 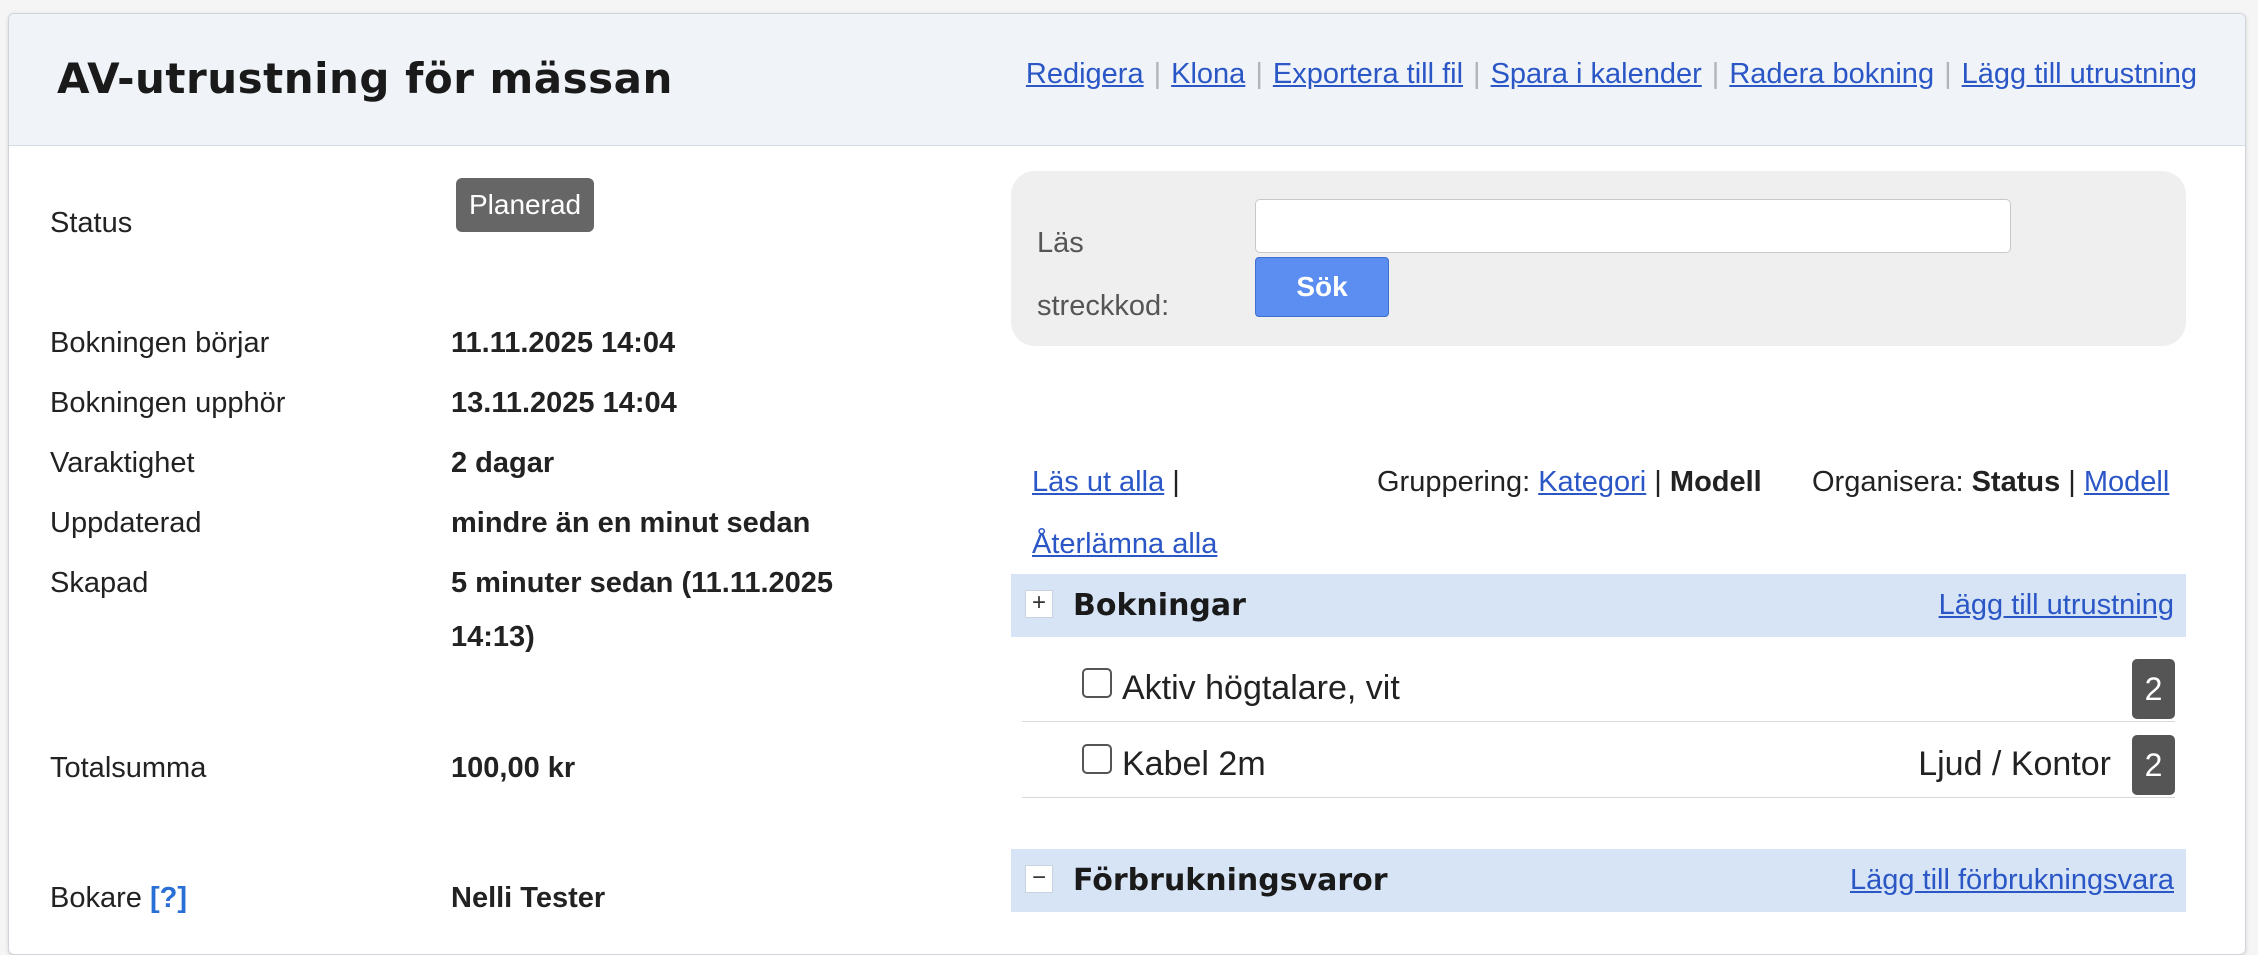 I want to click on updated-value: mindre än en minut sedan, so click(x=631, y=523).